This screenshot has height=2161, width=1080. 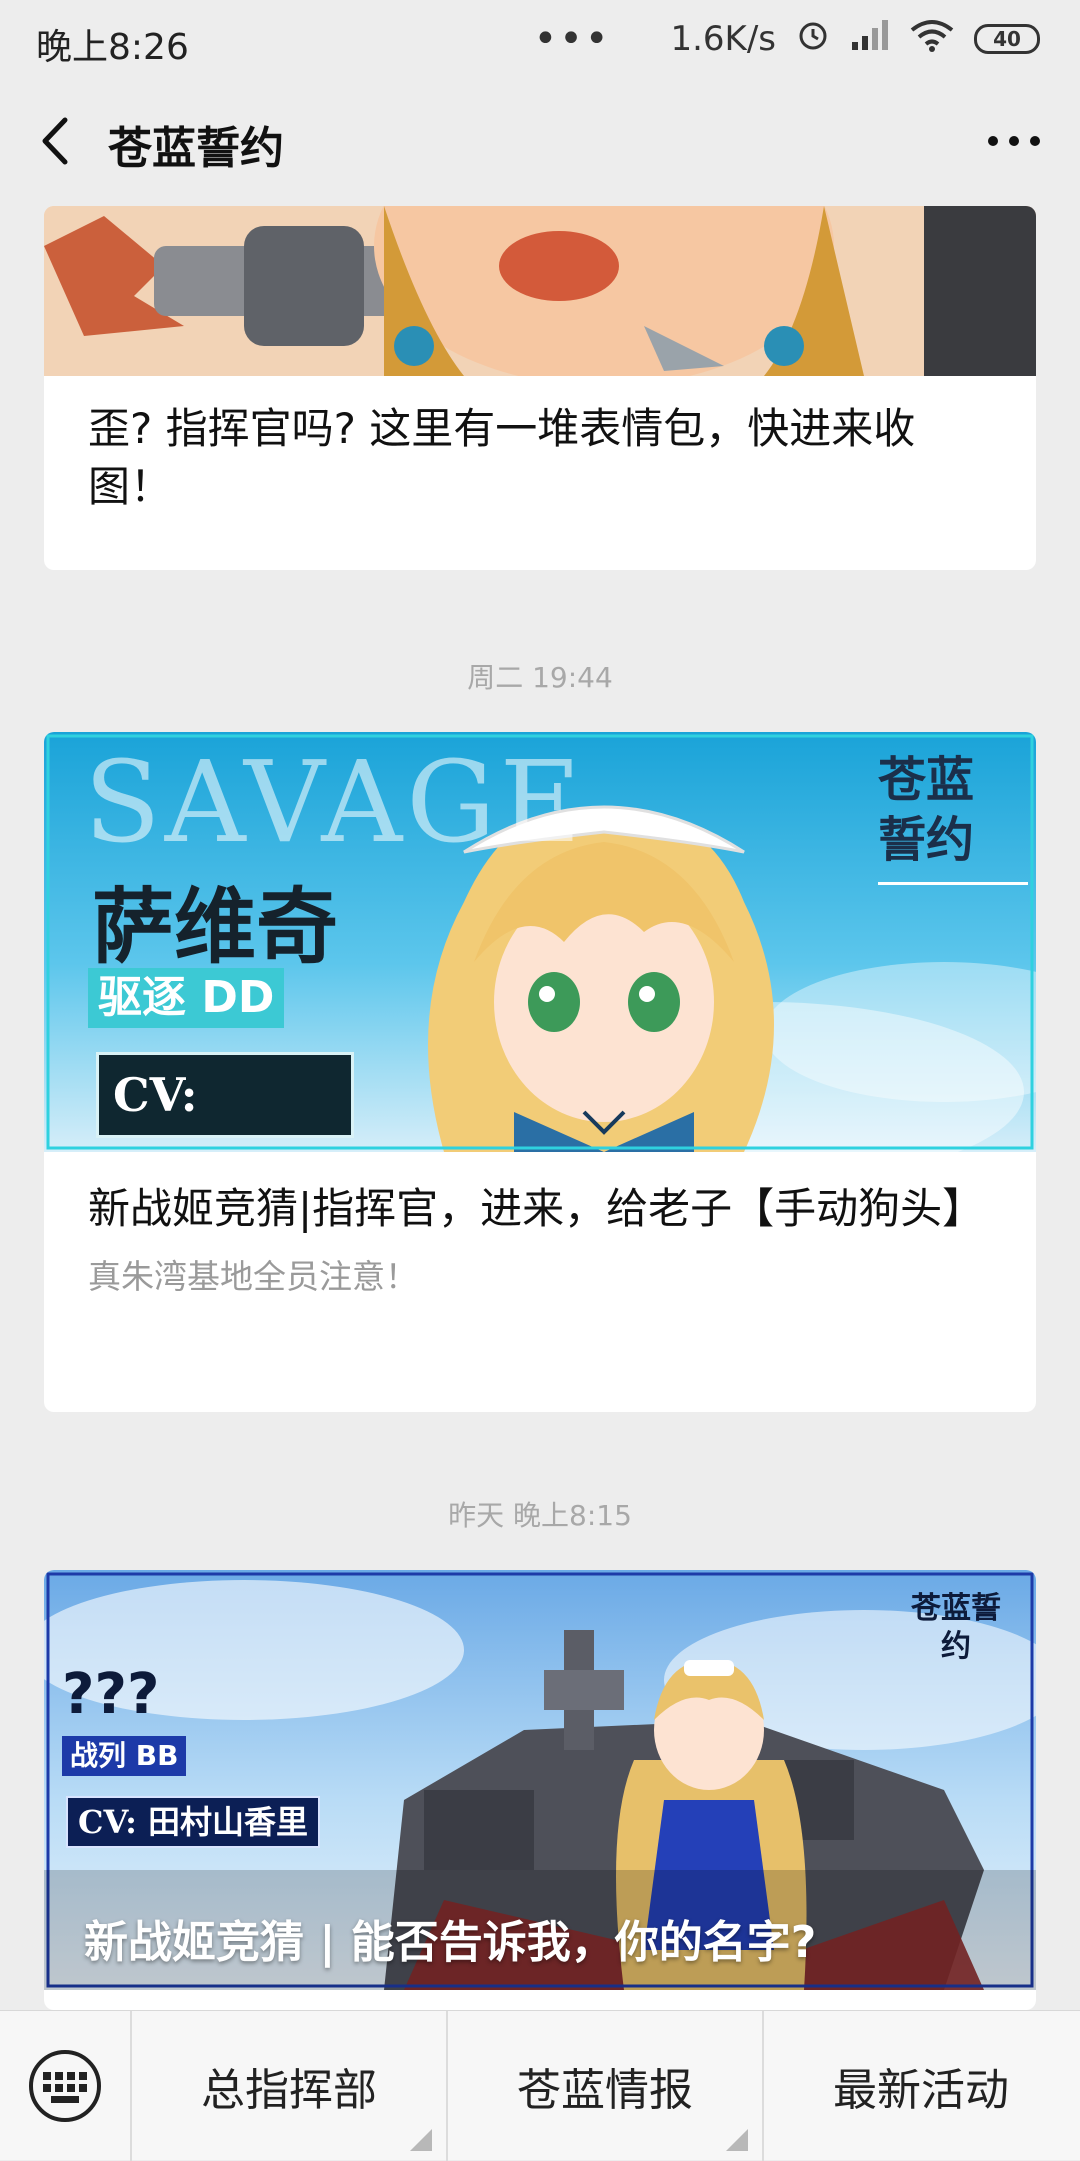 What do you see at coordinates (215, 927) in the screenshot?
I see `banner-ship-name: 萨维奇` at bounding box center [215, 927].